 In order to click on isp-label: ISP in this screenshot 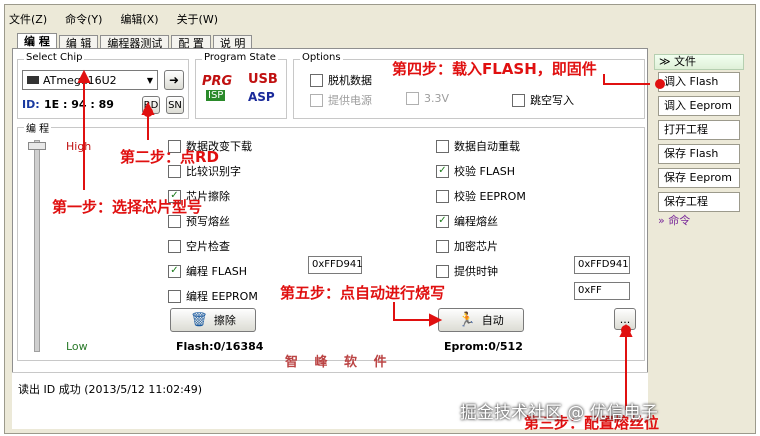, I will do `click(216, 95)`.